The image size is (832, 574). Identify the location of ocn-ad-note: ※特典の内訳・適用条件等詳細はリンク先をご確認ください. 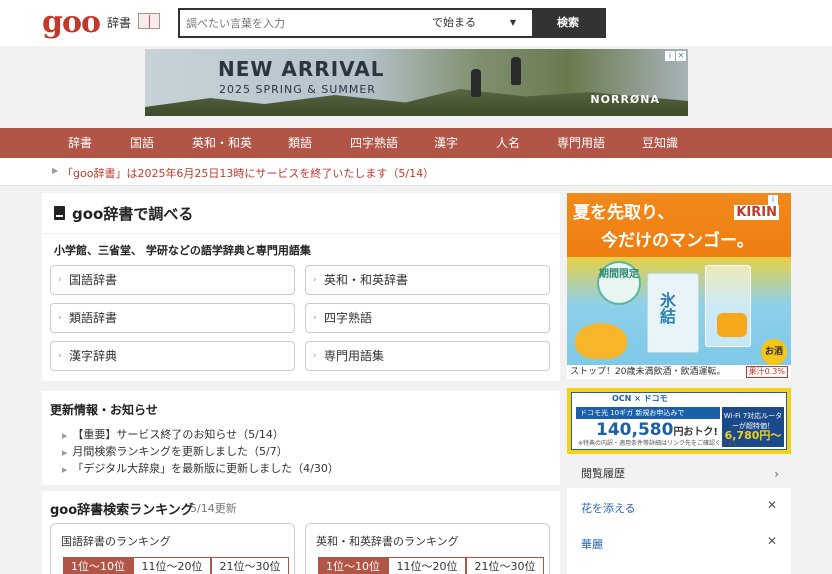
(659, 443).